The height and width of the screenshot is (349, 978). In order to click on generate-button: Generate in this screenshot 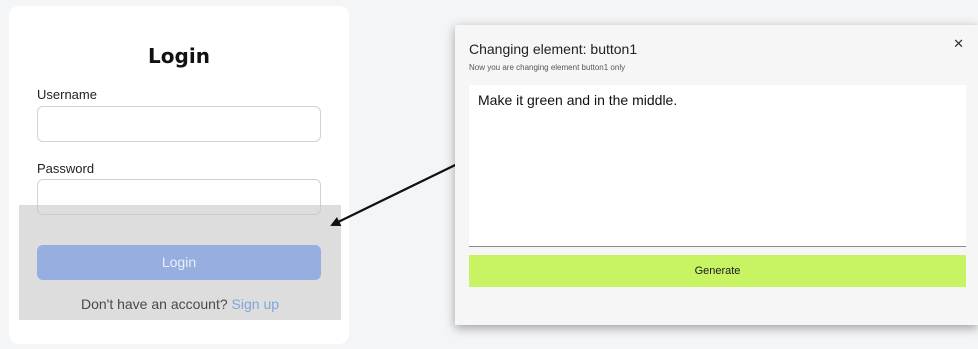, I will do `click(717, 271)`.